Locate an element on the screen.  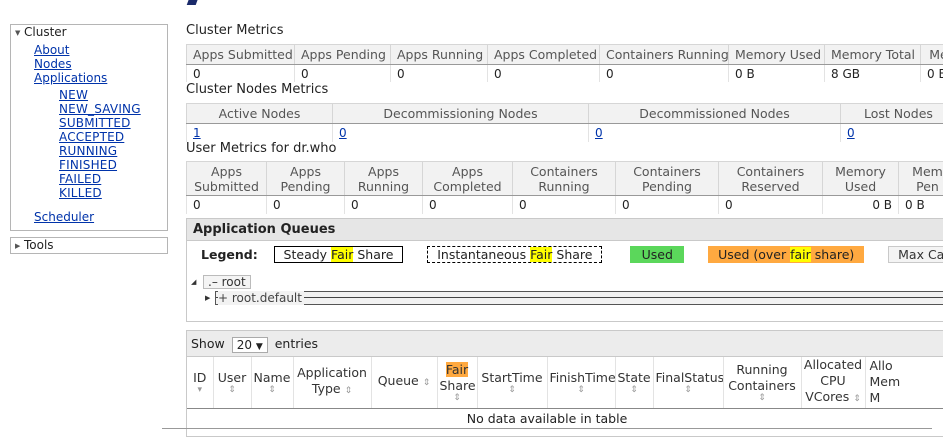
header-user-containers-pending: Containers Pending is located at coordinates (667, 178).